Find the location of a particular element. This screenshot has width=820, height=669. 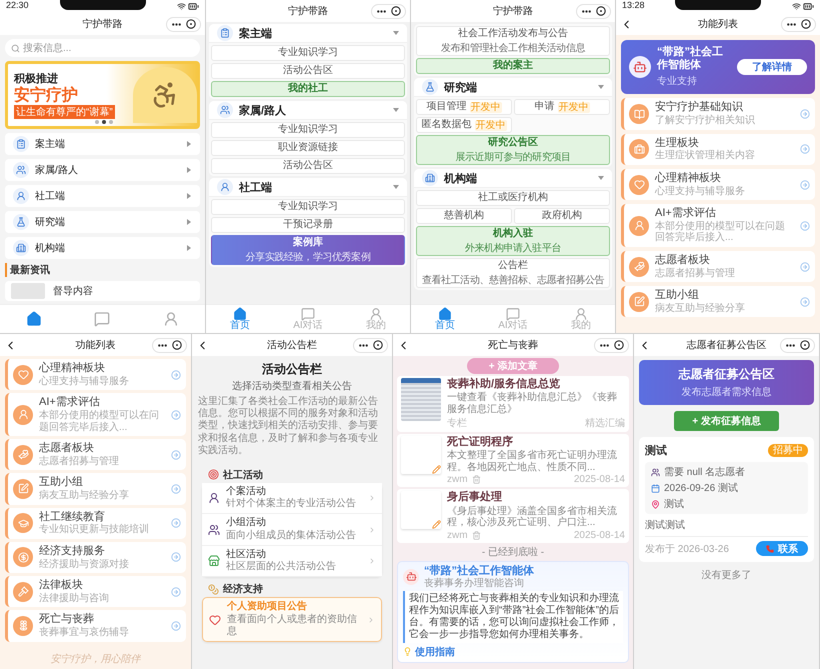

calendar-icon is located at coordinates (655, 488).